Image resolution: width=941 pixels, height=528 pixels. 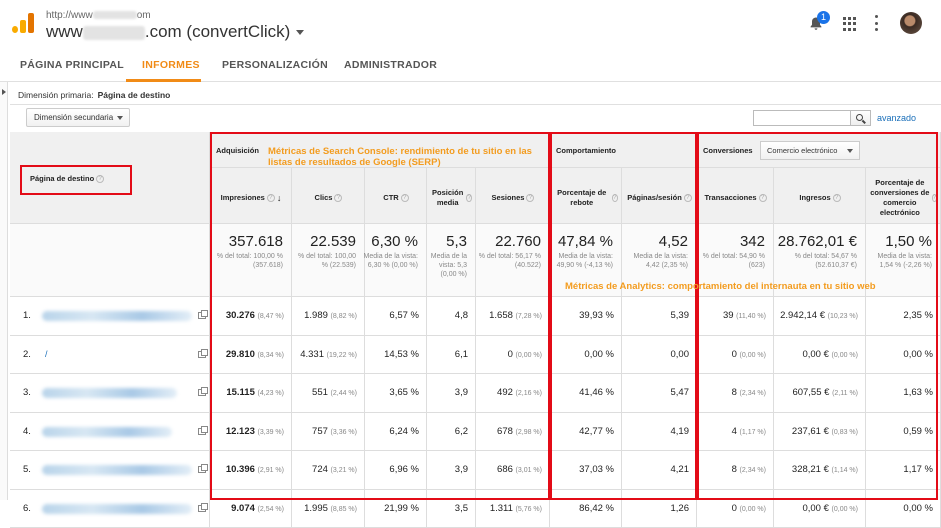 I want to click on row-number: 5., so click(x=27, y=469).